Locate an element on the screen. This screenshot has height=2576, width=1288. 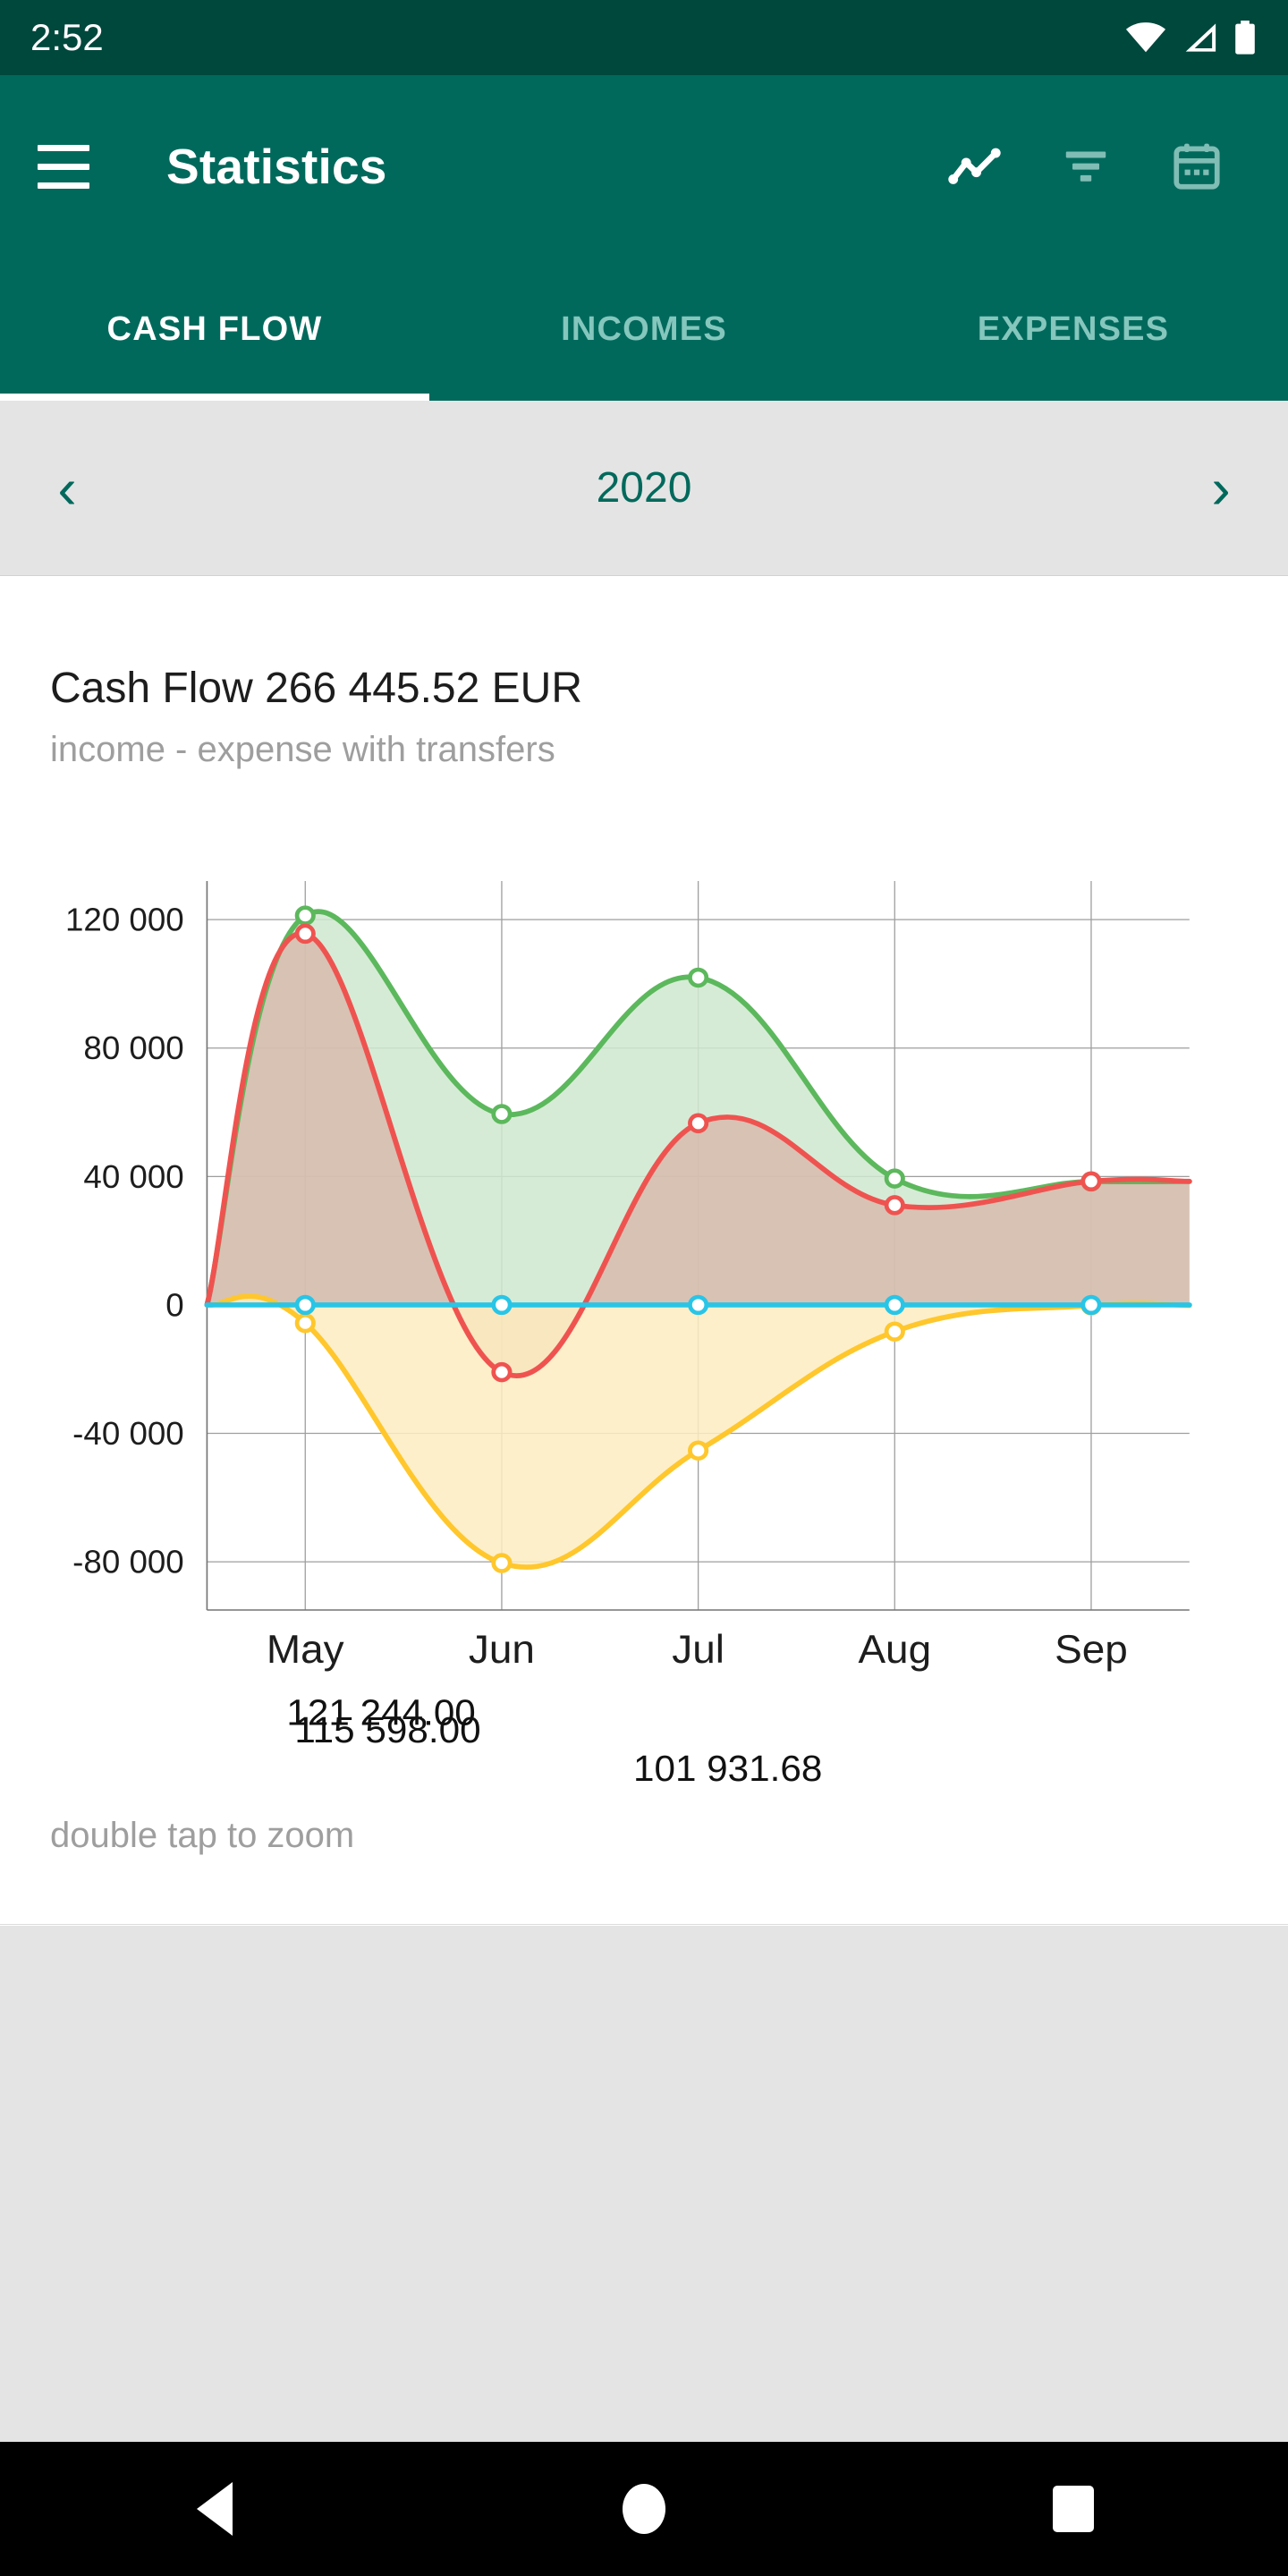
zoom-hint: double tap to zoom is located at coordinates (202, 1835).